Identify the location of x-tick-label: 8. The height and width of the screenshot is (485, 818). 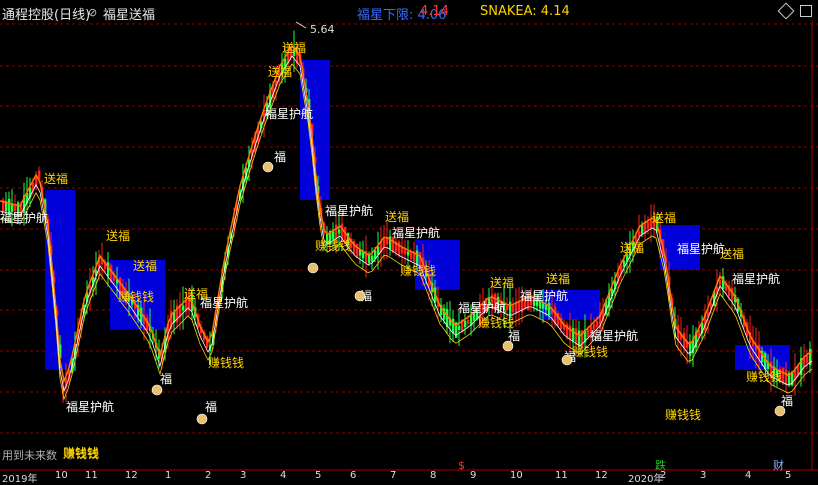
(433, 475).